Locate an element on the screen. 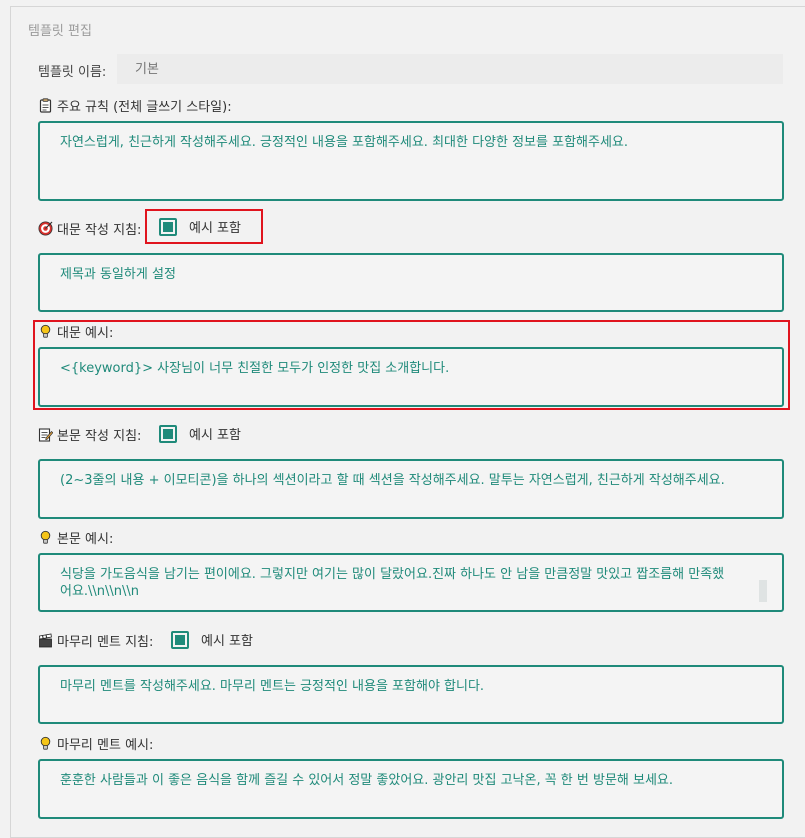 The width and height of the screenshot is (805, 838). main-rules-label-row: 주요 규칙 (전체 글쓰기 스타일): is located at coordinates (135, 105).